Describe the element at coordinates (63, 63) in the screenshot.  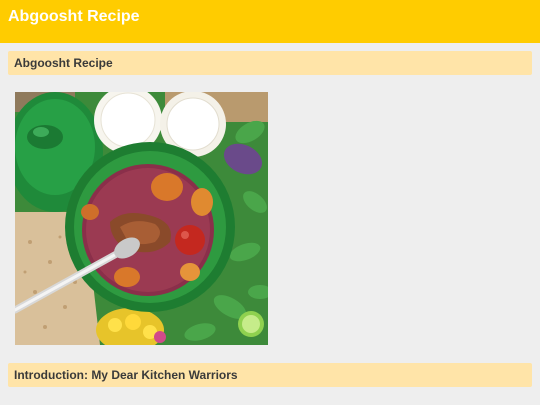
I see `recipe-title-label: Abgoosht Recipe` at that location.